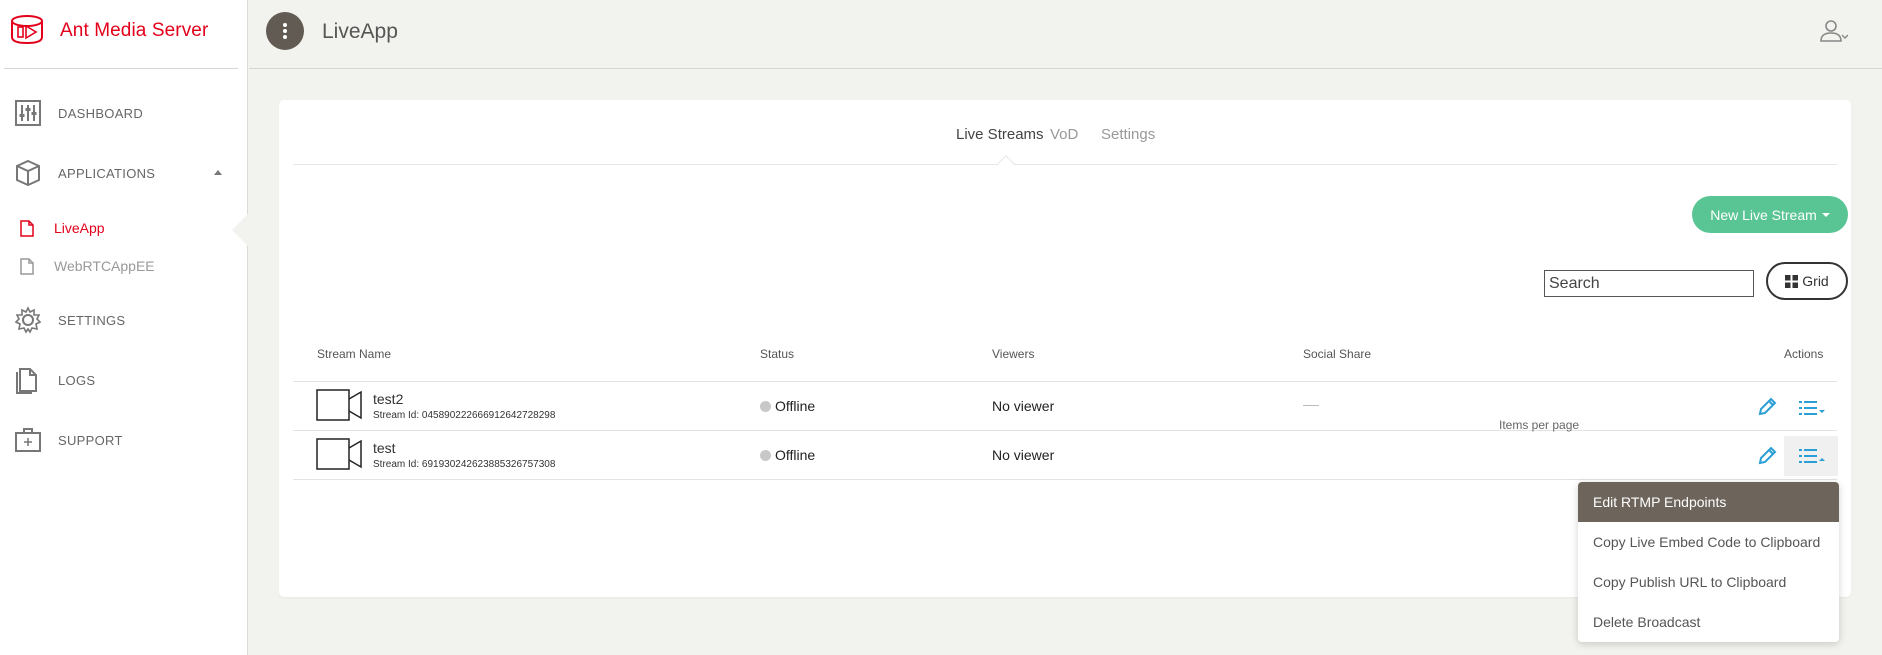 The image size is (1882, 655). I want to click on sidebar-item-dashboard: DASHBOARD, so click(124, 113).